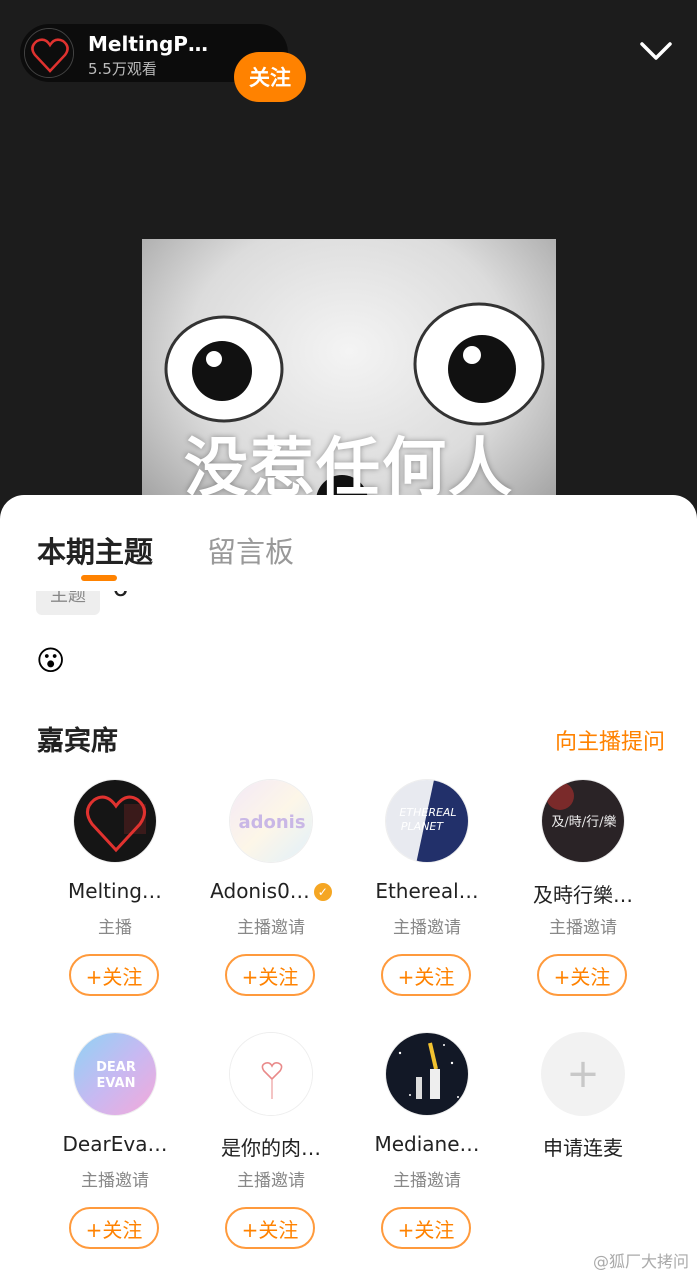  Describe the element at coordinates (122, 69) in the screenshot. I see `view-count: 5.5万观看` at that location.